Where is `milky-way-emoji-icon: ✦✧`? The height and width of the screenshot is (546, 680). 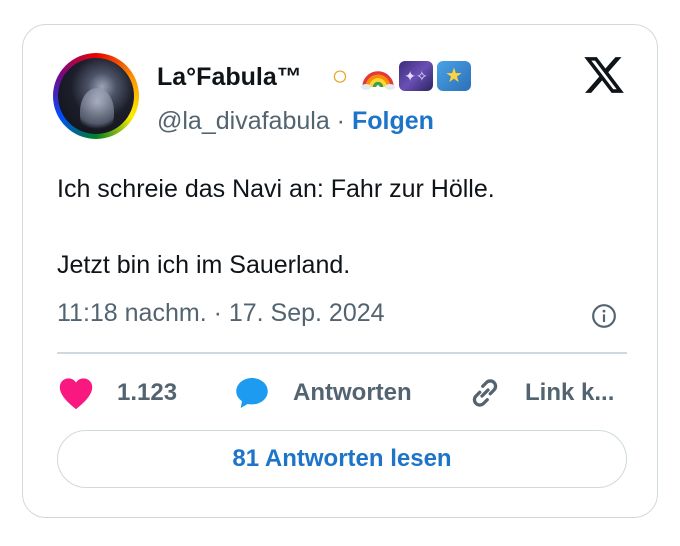
milky-way-emoji-icon: ✦✧ is located at coordinates (416, 76).